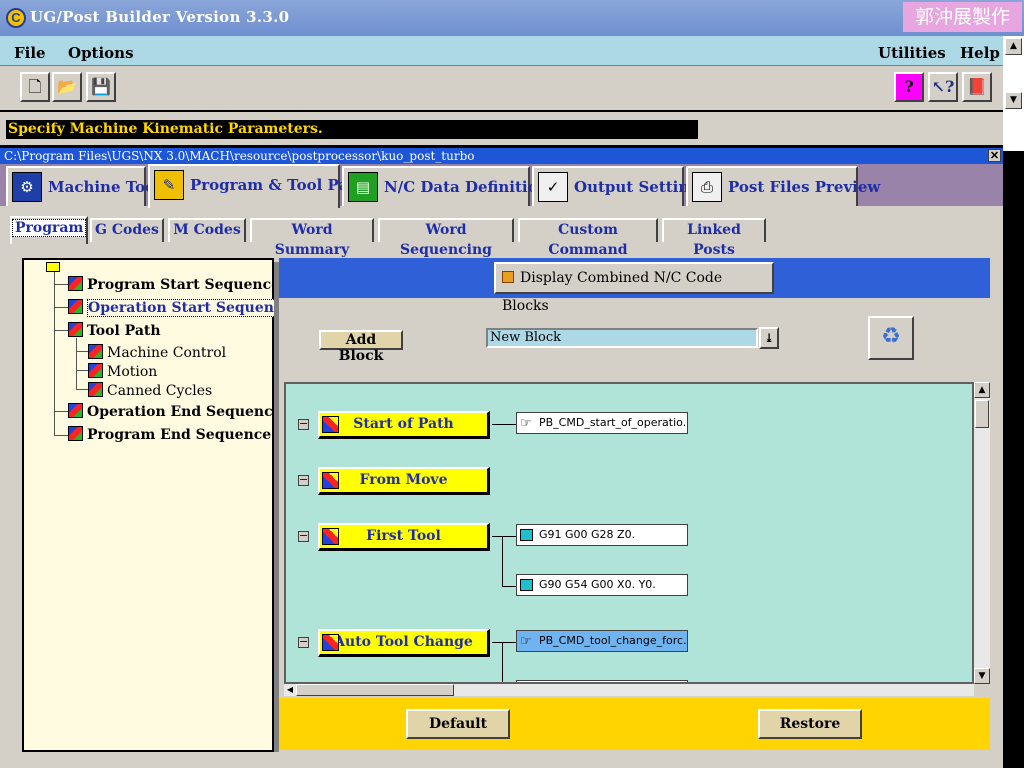 Image resolution: width=1024 pixels, height=768 pixels. What do you see at coordinates (912, 53) in the screenshot?
I see `menu-utilities: Utilities` at bounding box center [912, 53].